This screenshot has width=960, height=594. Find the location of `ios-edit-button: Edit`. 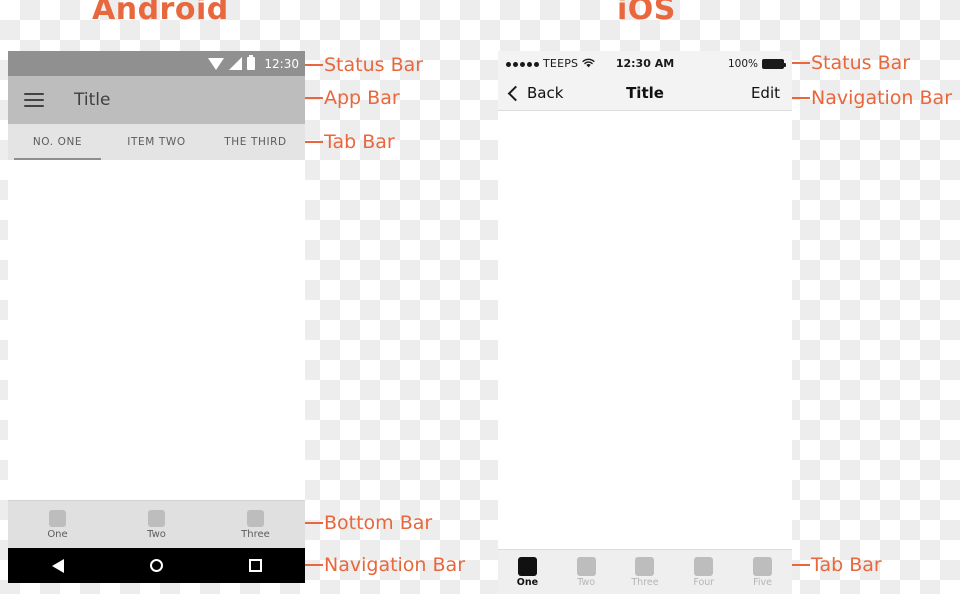

ios-edit-button: Edit is located at coordinates (722, 93).